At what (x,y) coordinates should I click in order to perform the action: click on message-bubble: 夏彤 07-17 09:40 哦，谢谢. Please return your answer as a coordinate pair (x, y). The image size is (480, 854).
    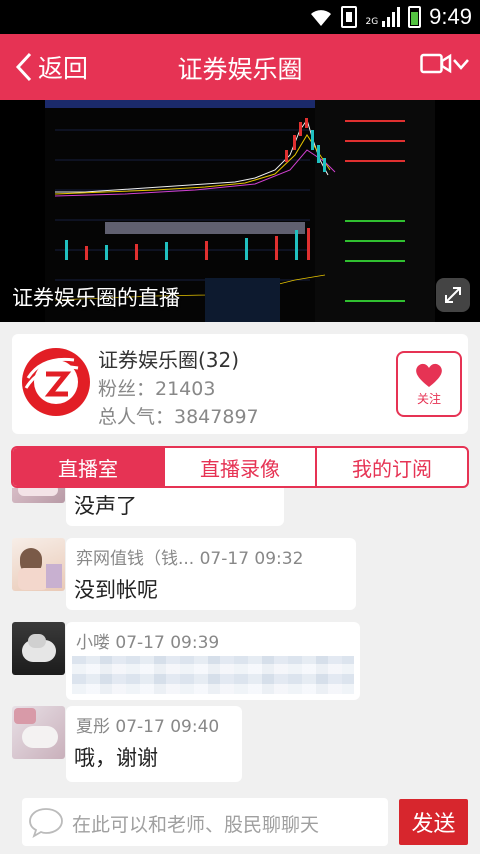
    Looking at the image, I should click on (154, 744).